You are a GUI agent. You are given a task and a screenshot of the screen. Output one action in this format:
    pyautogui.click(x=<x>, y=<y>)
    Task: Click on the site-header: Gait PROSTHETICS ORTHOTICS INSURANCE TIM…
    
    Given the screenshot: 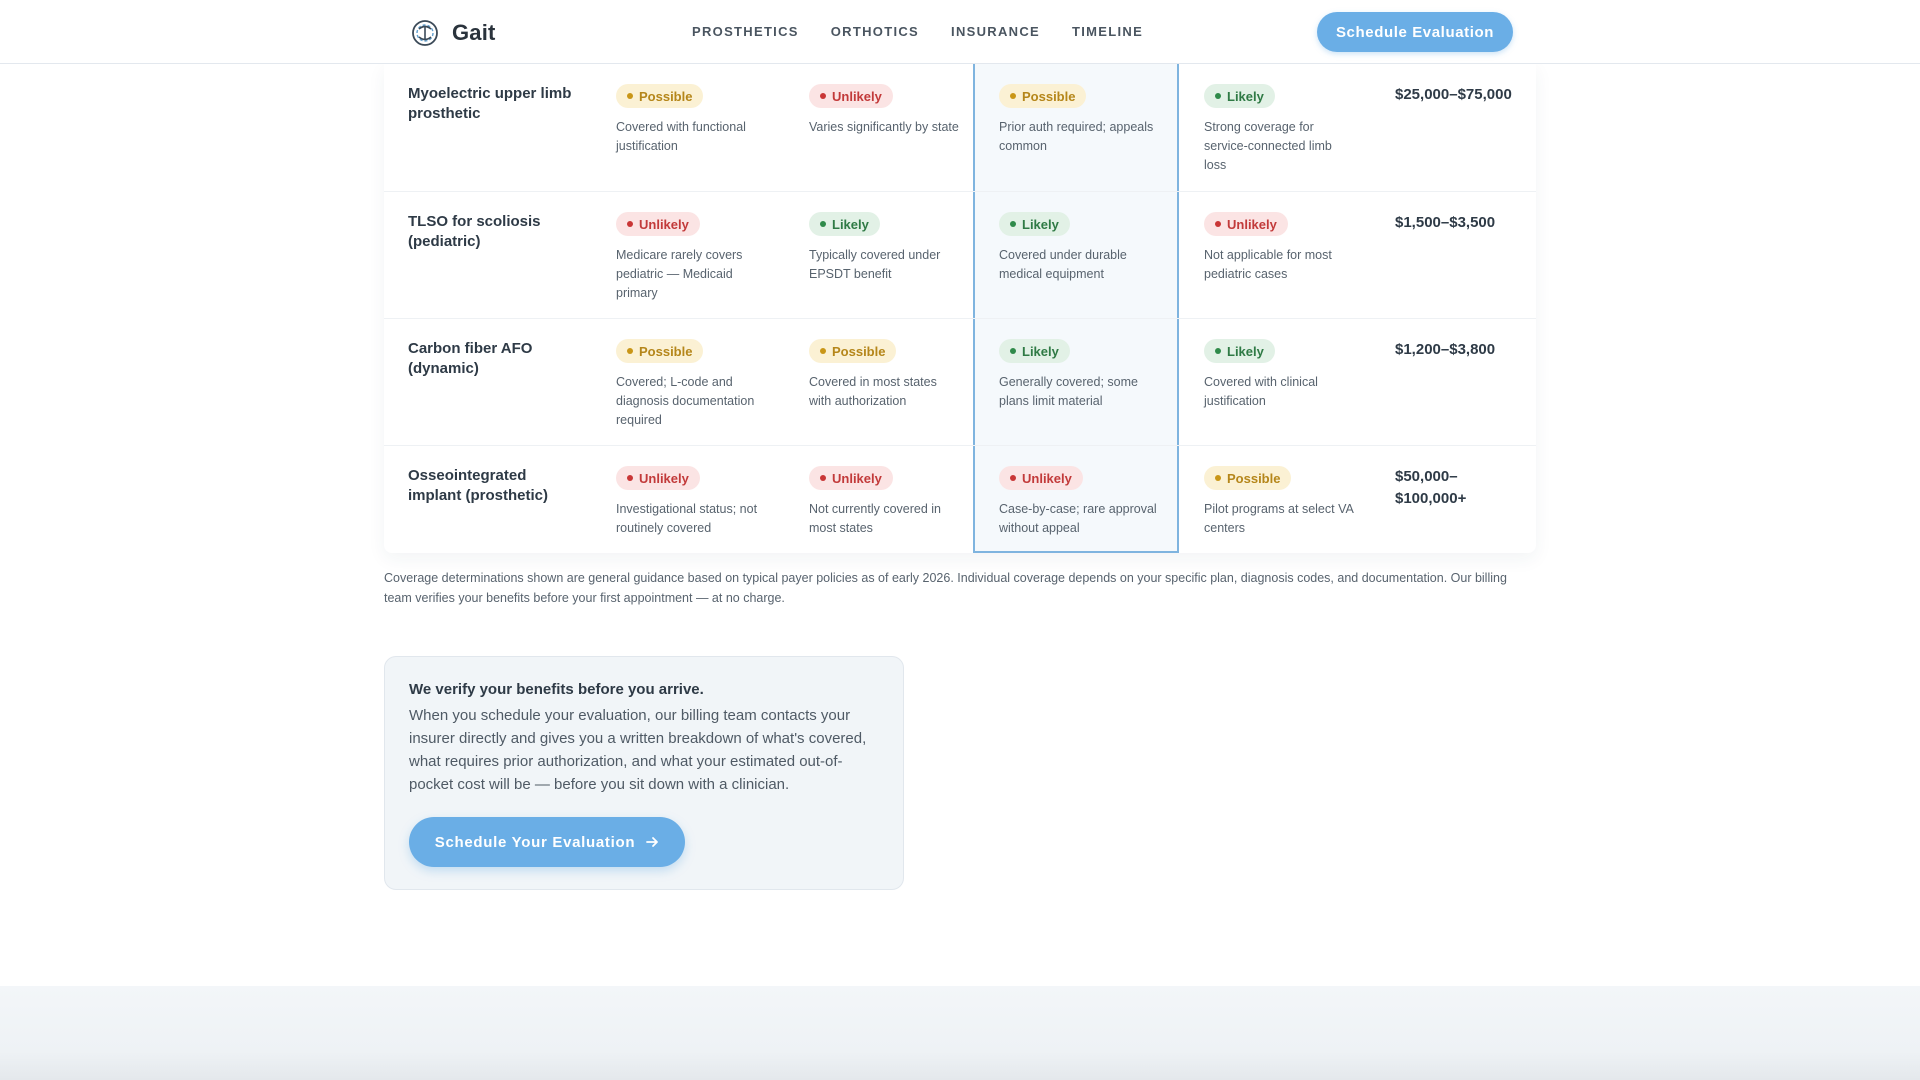 What is the action you would take?
    pyautogui.click(x=960, y=32)
    